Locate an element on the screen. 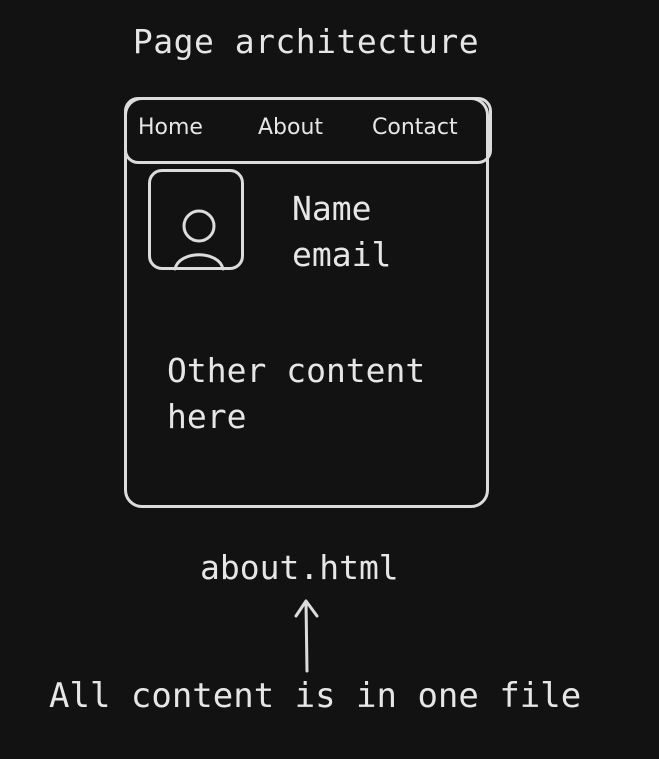  profile-email: email is located at coordinates (342, 254).